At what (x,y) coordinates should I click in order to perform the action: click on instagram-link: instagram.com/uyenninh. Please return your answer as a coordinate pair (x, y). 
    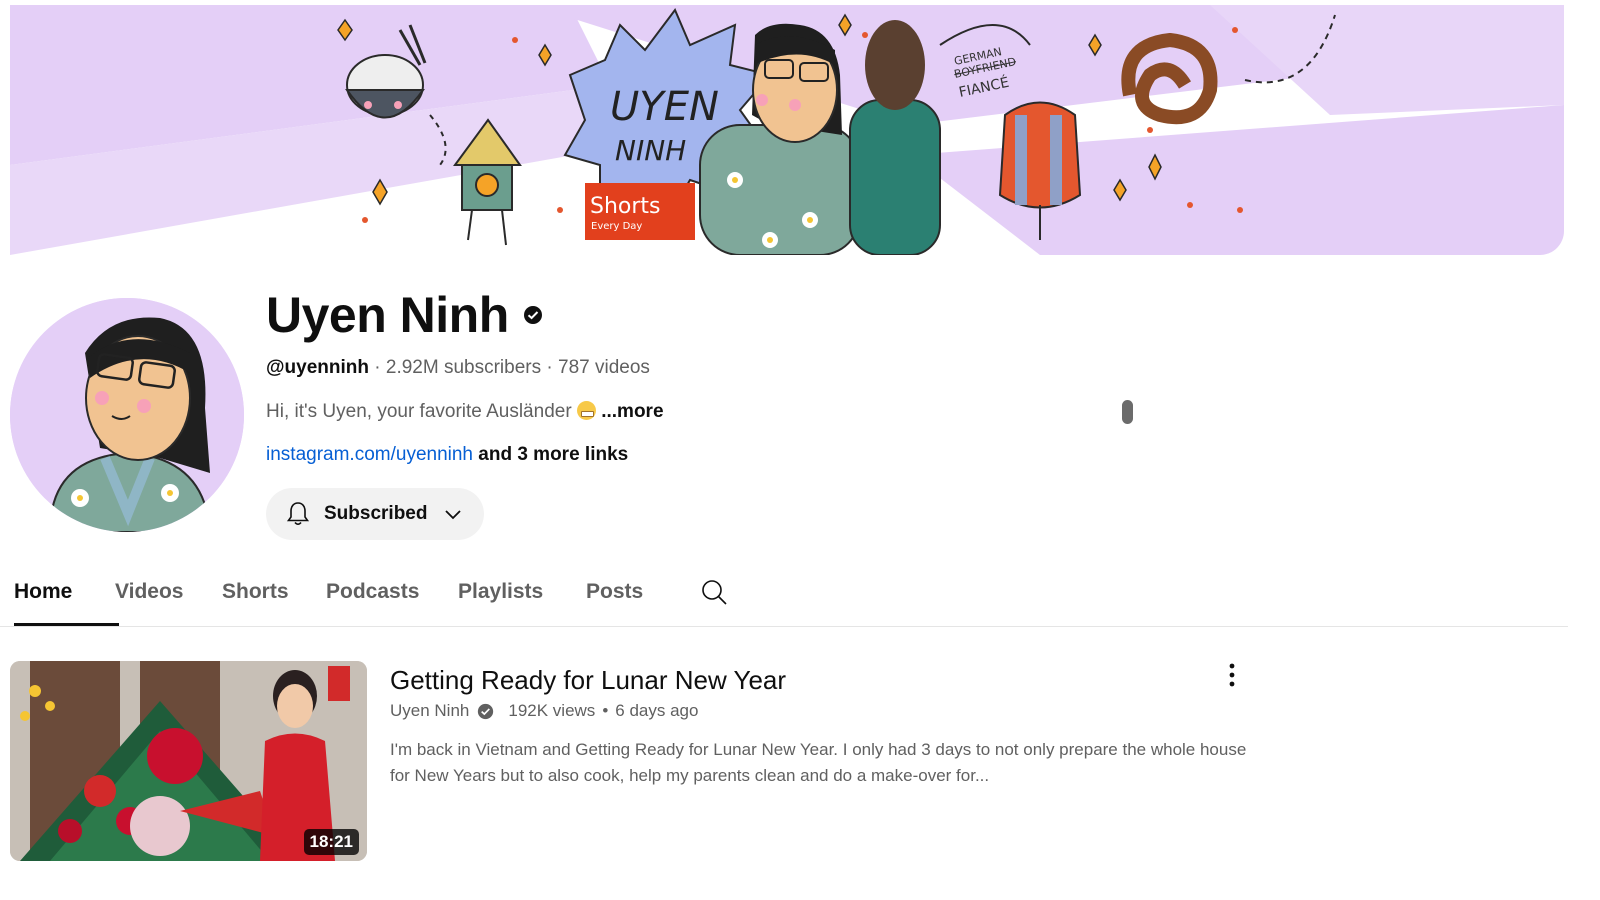
    Looking at the image, I should click on (369, 454).